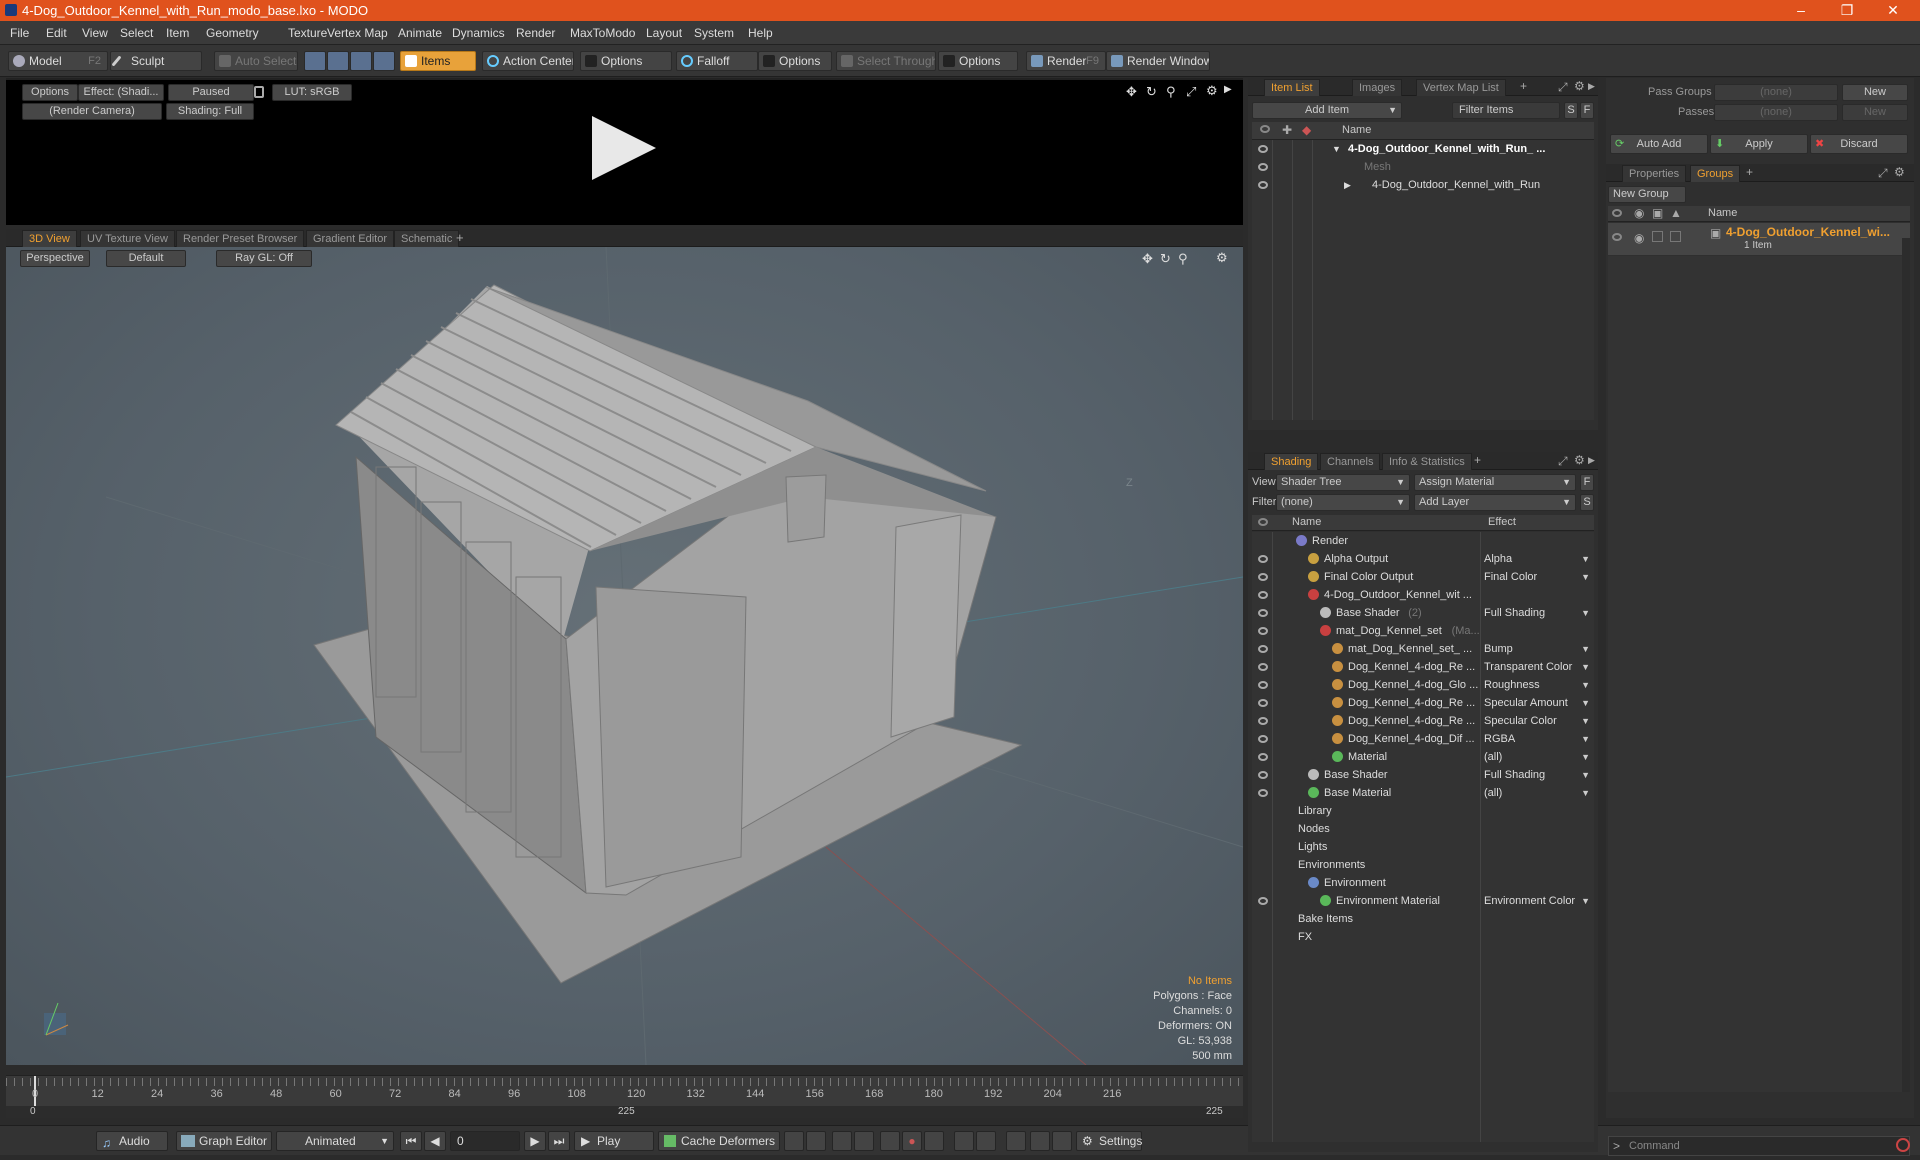 The width and height of the screenshot is (1920, 1160). What do you see at coordinates (136, 33) in the screenshot?
I see `menu-select: Select` at bounding box center [136, 33].